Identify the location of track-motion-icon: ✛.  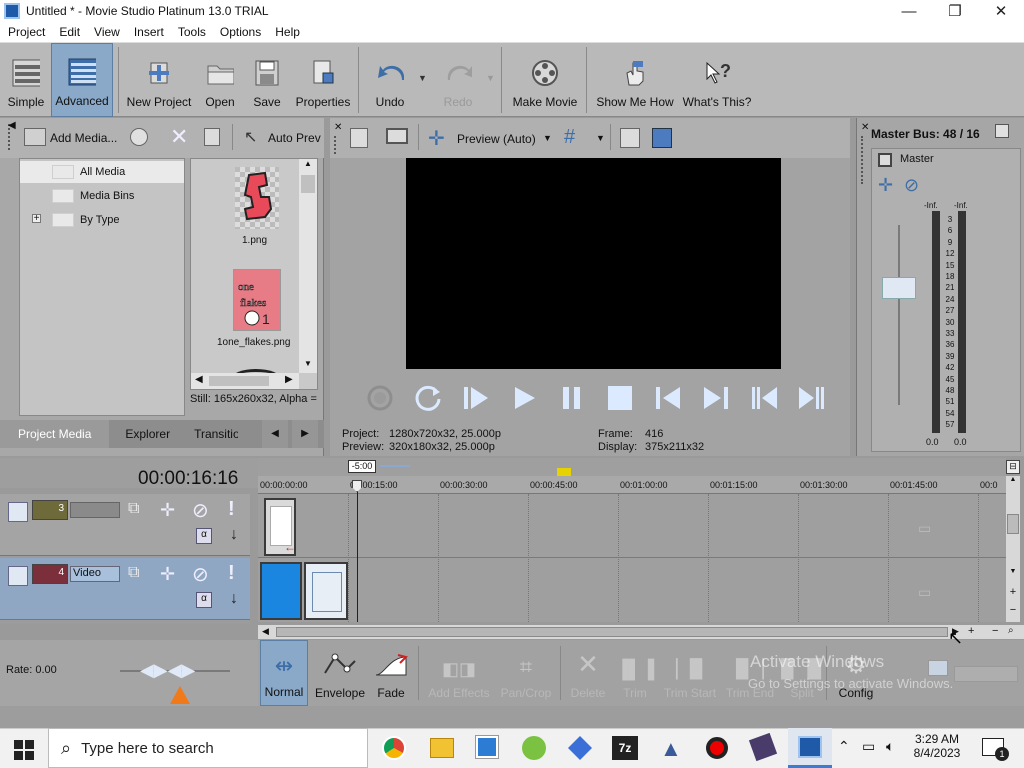
(167, 510).